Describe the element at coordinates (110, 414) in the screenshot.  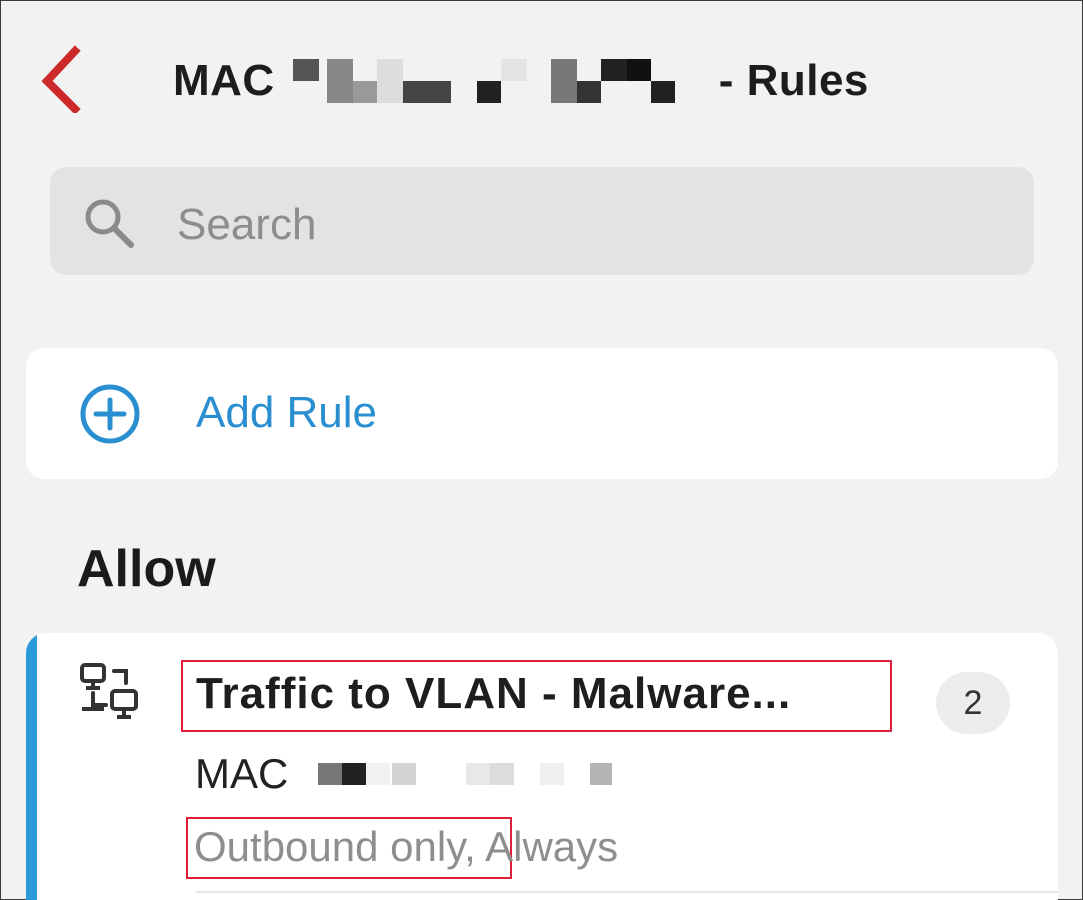
I see `plus-circle-icon` at that location.